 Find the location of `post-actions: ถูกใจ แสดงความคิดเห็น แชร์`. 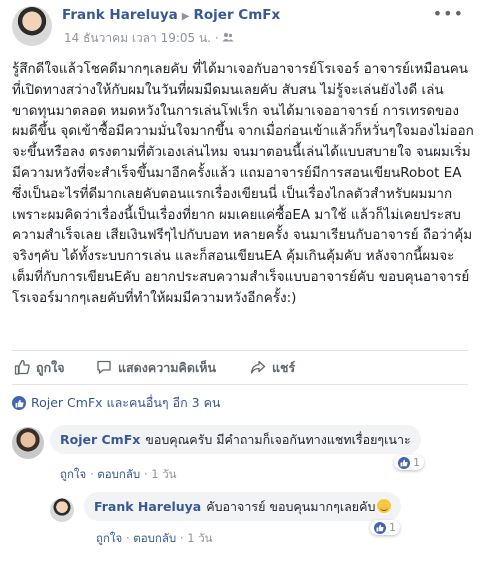

post-actions: ถูกใจ แสดงความคิดเห็น แชร์ is located at coordinates (240, 368).